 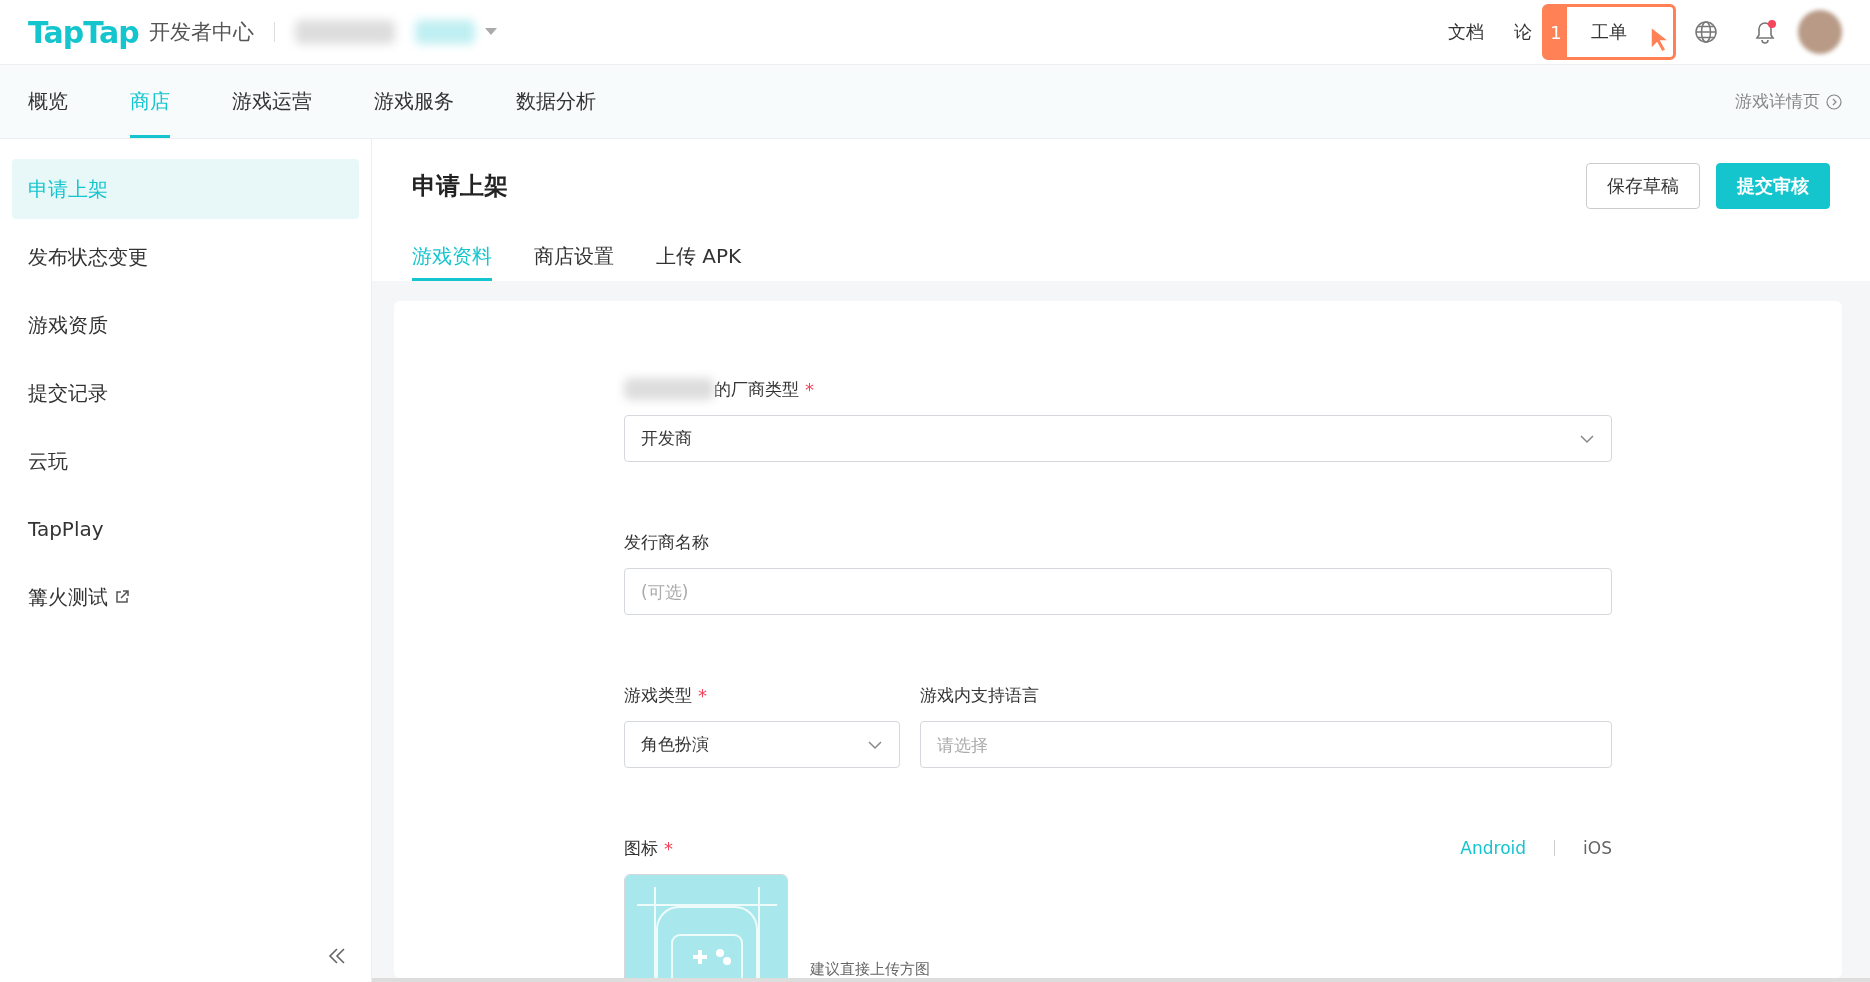 I want to click on field-label: 游戏类型, so click(x=658, y=695).